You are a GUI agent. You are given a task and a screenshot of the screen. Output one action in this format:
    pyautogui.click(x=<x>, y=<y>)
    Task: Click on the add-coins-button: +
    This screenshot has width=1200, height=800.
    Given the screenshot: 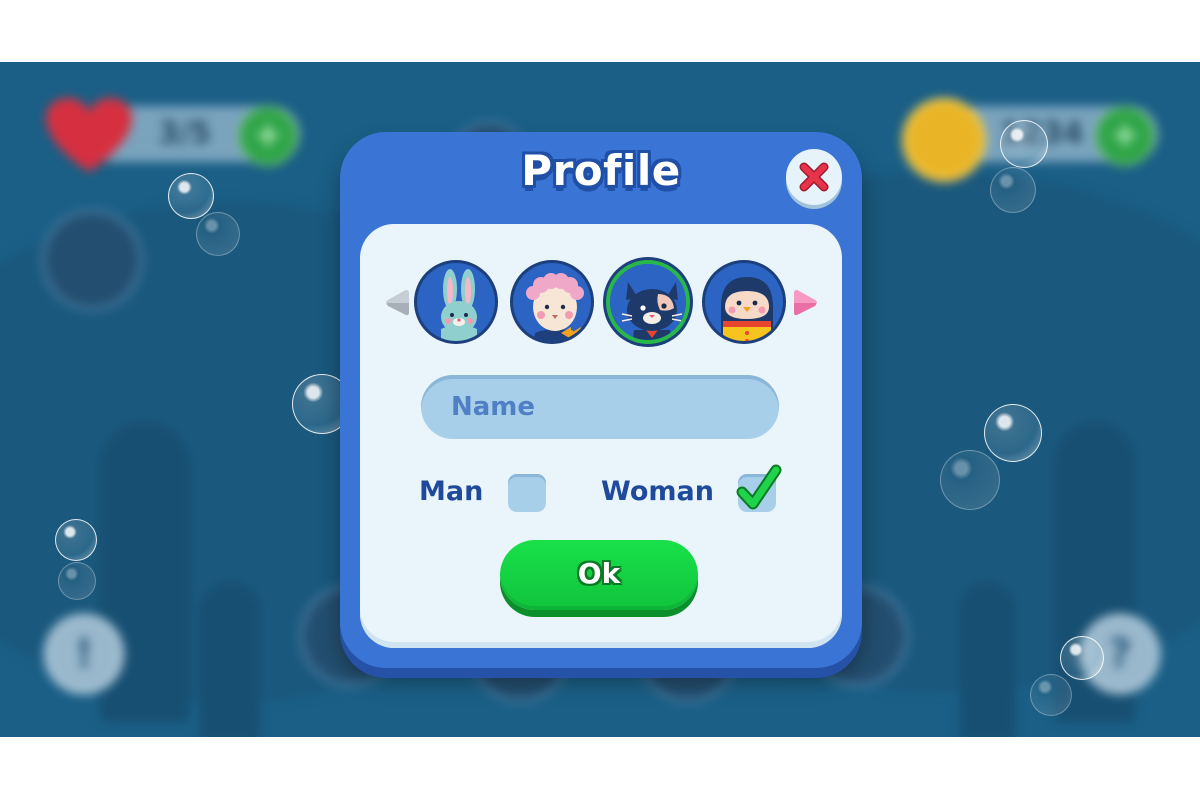 What is the action you would take?
    pyautogui.click(x=1125, y=136)
    